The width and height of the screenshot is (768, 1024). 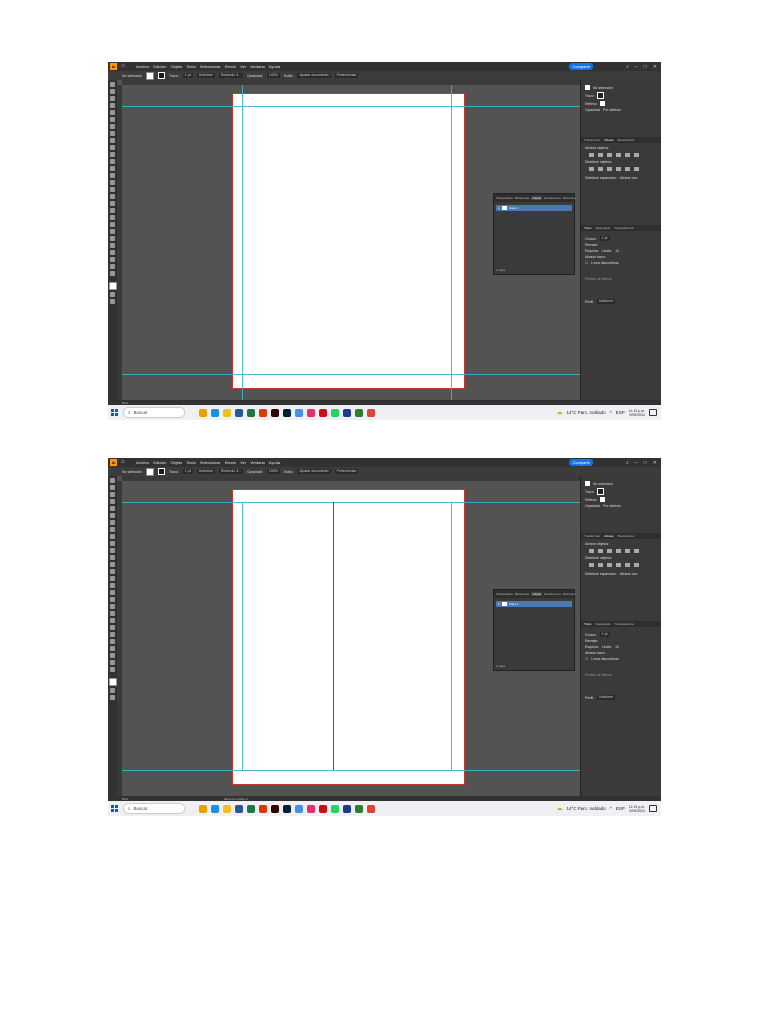 I want to click on distribute-bottom-icon, so click(x=609, y=169).